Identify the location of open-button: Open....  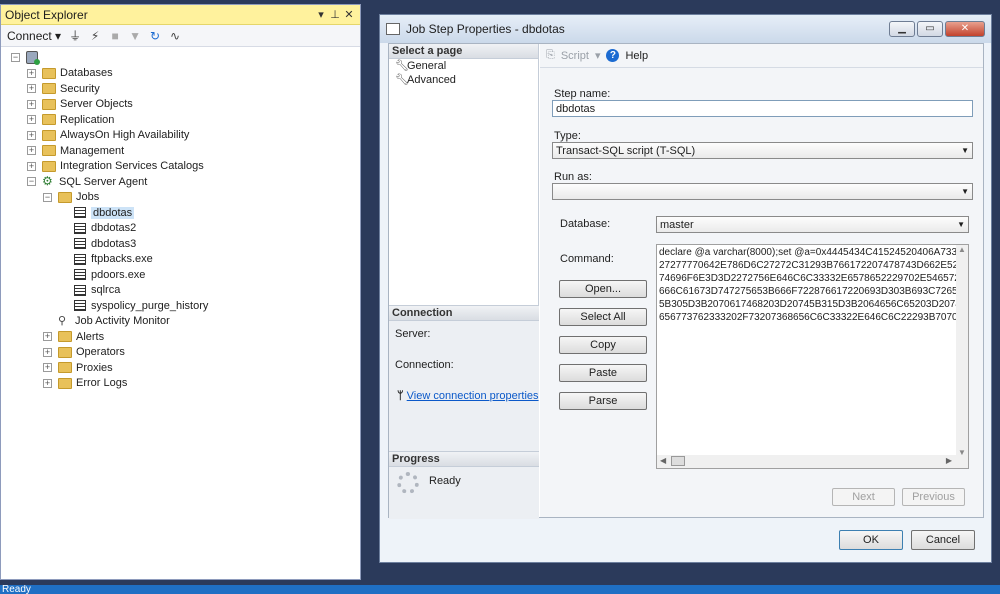
(603, 289).